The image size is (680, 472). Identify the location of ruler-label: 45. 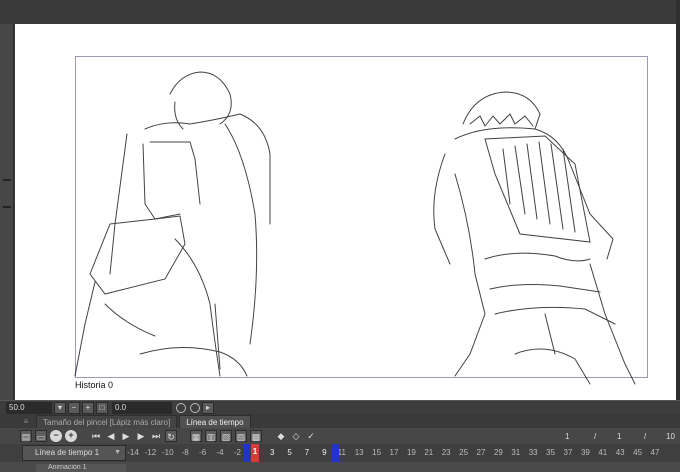
(638, 452).